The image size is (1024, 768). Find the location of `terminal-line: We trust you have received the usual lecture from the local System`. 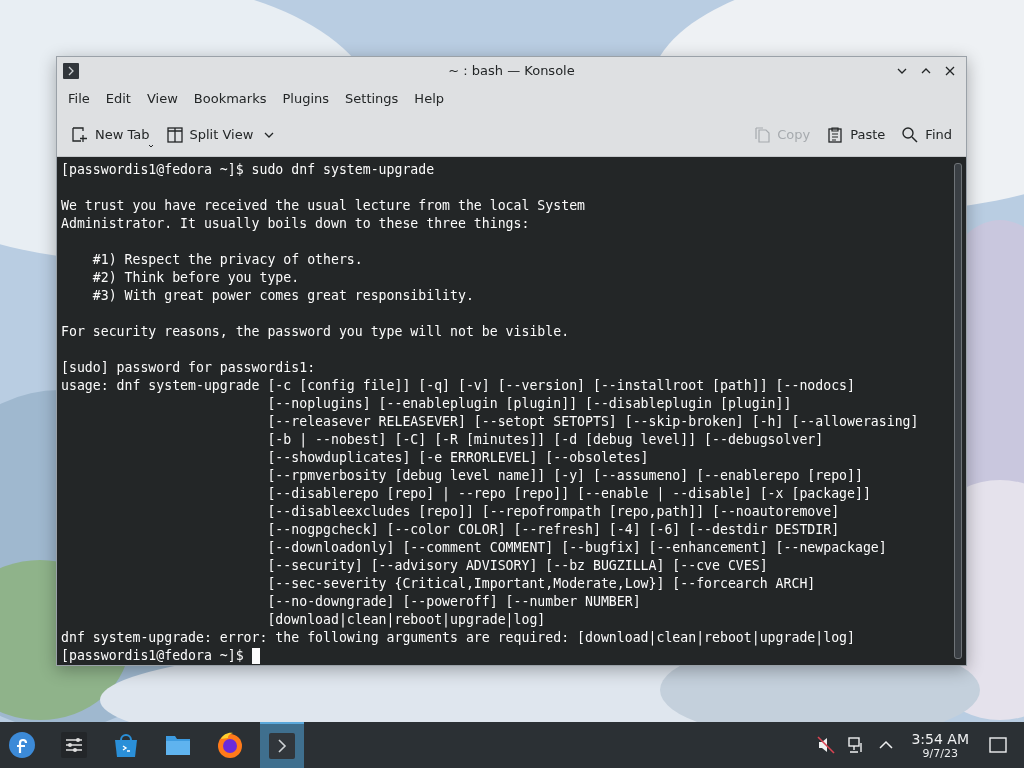

terminal-line: We trust you have received the usual lecture from the local System is located at coordinates (323, 206).